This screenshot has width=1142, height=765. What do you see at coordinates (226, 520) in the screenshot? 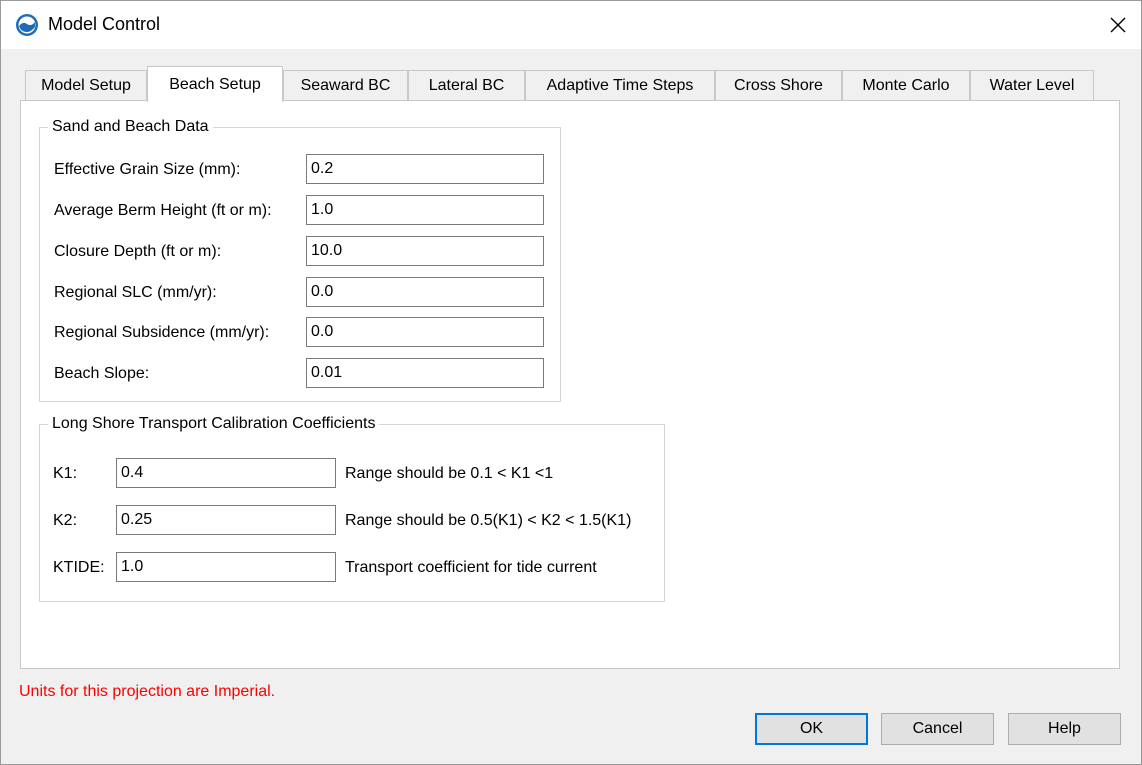
I see `k2-input` at bounding box center [226, 520].